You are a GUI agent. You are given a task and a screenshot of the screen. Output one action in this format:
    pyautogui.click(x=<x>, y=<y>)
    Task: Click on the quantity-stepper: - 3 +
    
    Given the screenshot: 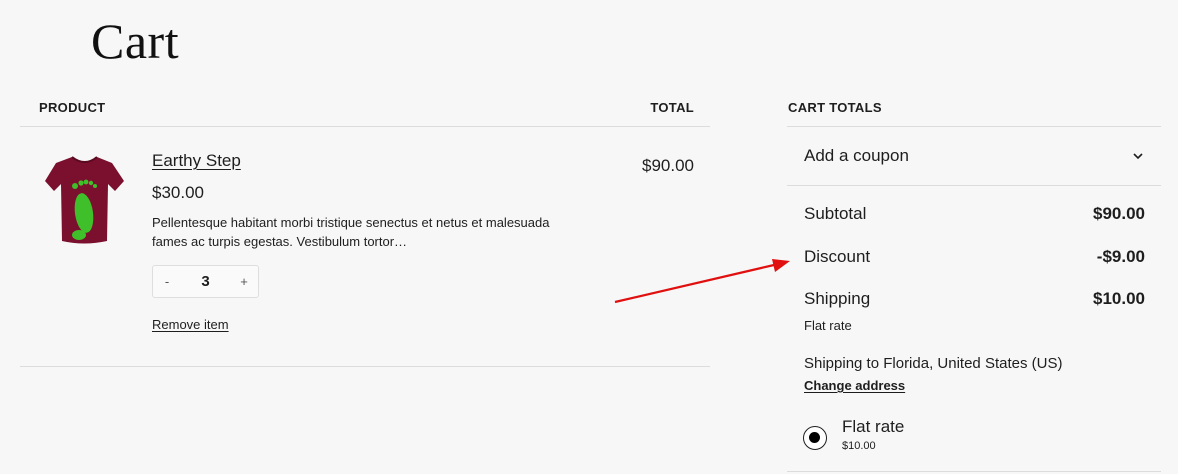 What is the action you would take?
    pyautogui.click(x=205, y=281)
    